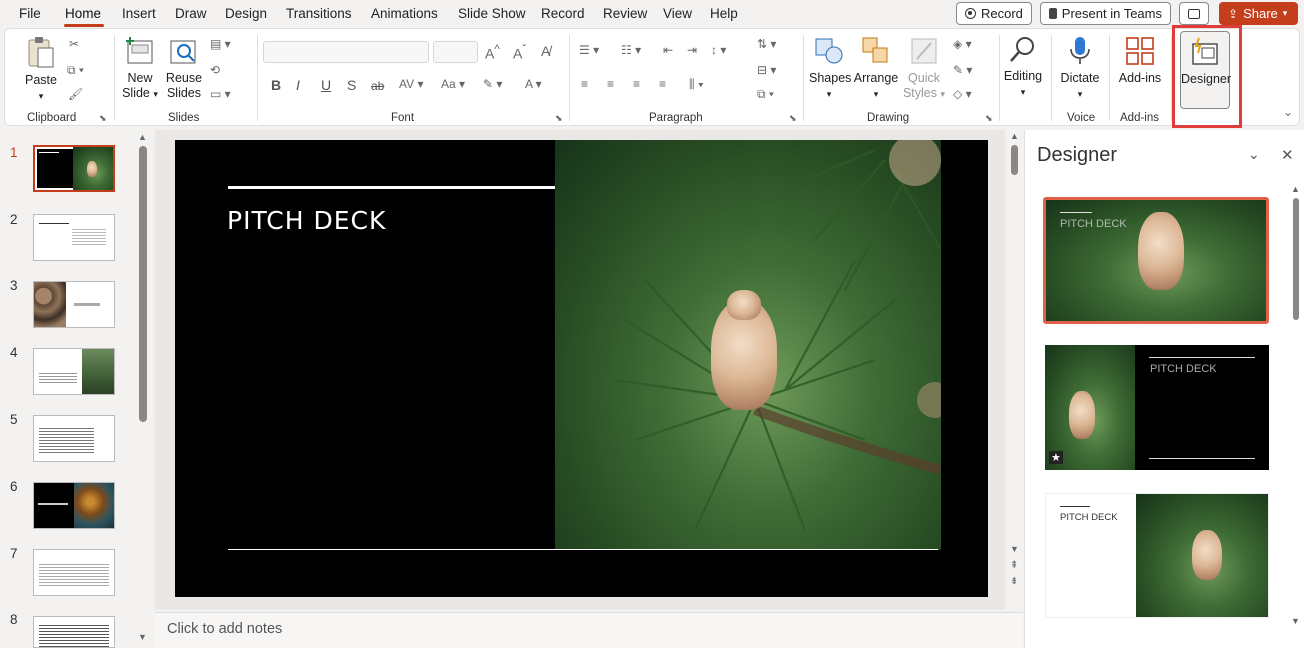  I want to click on align-text-icon: ⊟ ▾, so click(766, 70).